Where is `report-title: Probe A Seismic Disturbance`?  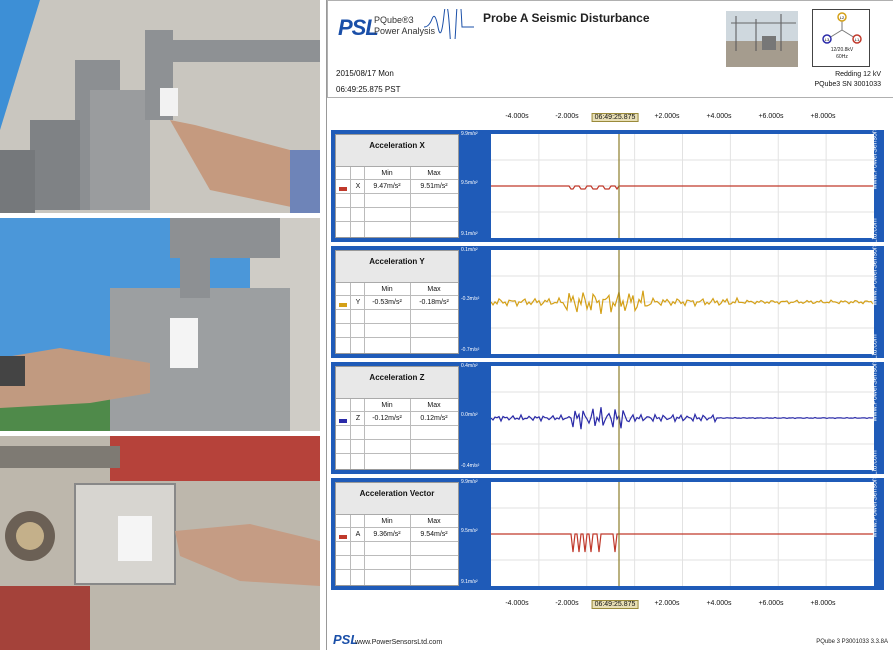
report-title: Probe A Seismic Disturbance is located at coordinates (566, 18).